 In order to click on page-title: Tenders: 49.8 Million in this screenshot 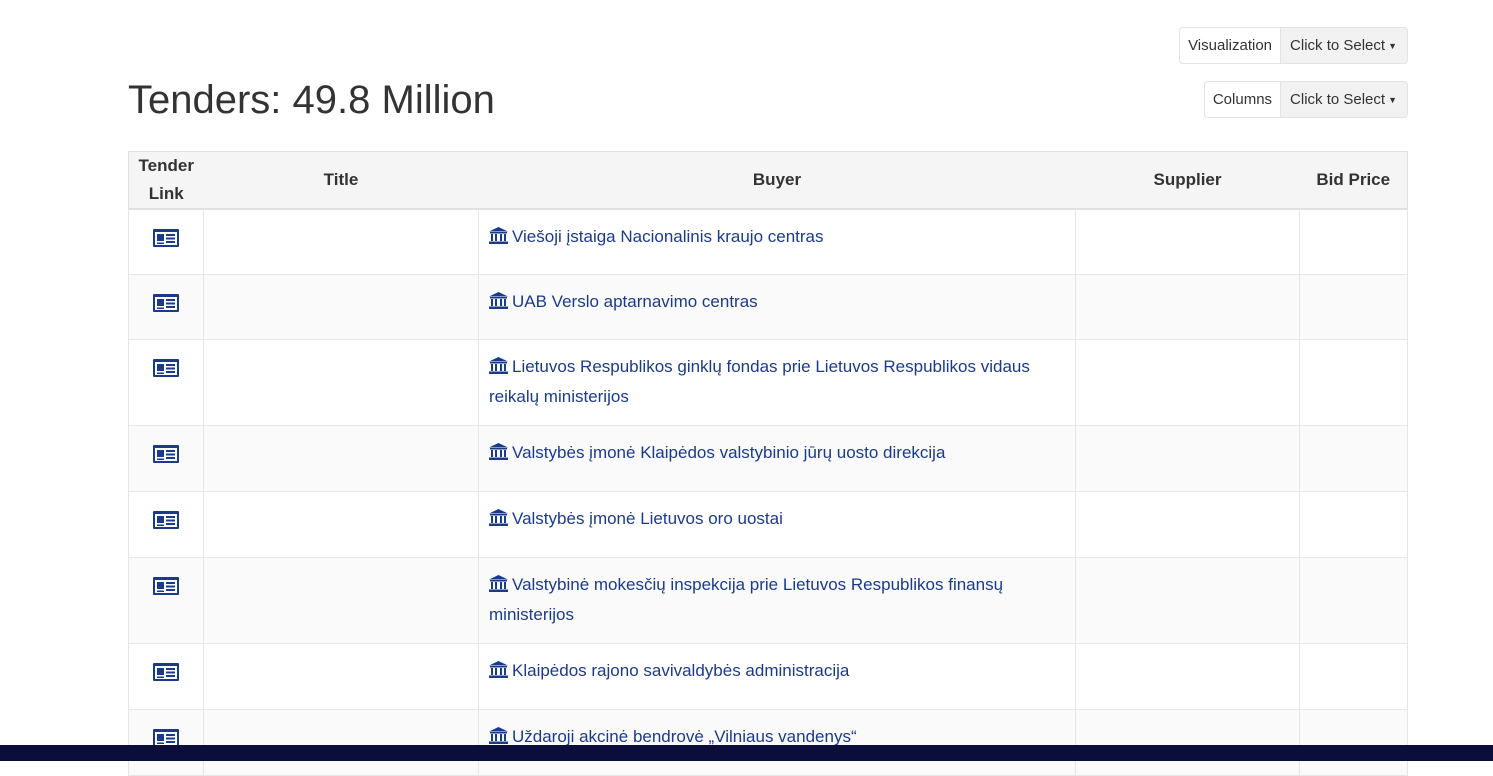, I will do `click(311, 100)`.